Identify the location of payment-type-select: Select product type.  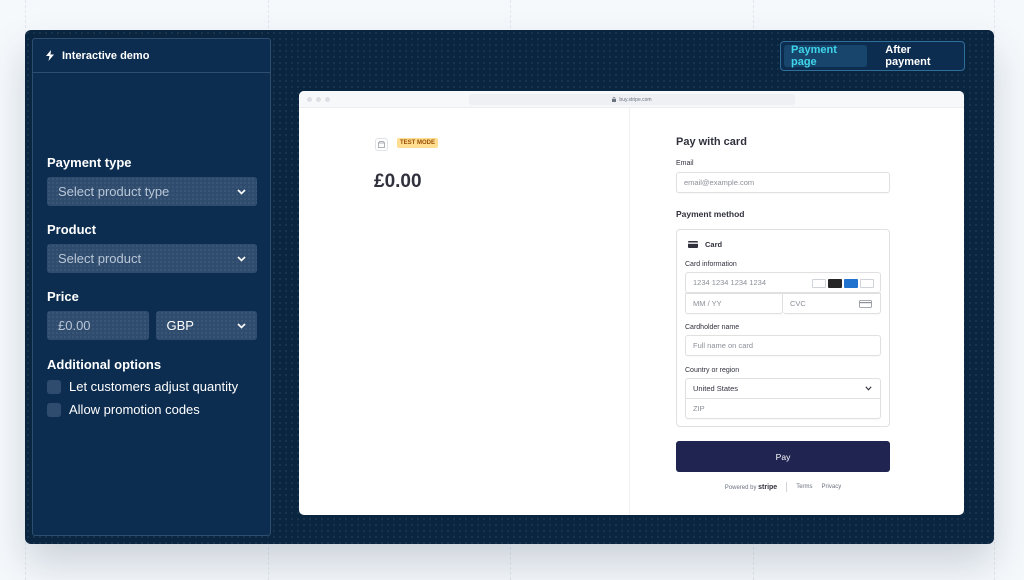
(152, 191).